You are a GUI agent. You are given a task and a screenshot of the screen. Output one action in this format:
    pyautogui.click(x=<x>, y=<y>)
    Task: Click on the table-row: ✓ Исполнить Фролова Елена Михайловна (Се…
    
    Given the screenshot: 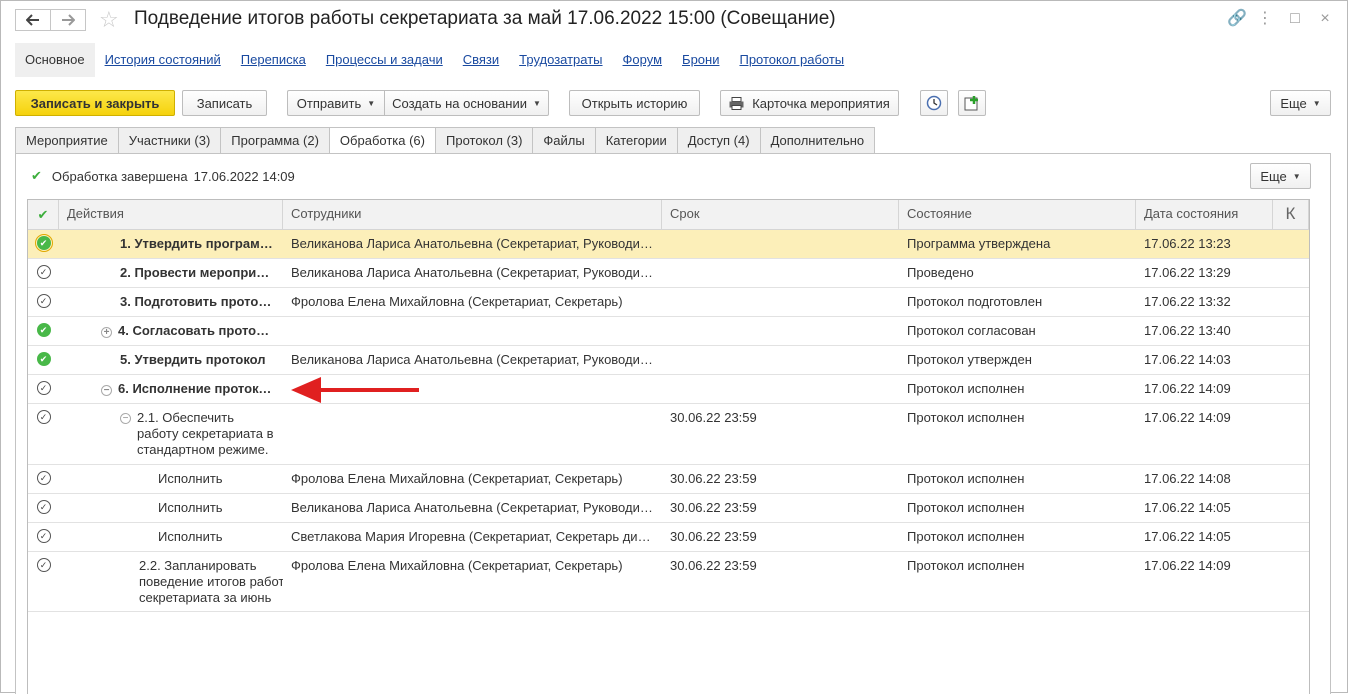 What is the action you would take?
    pyautogui.click(x=668, y=479)
    